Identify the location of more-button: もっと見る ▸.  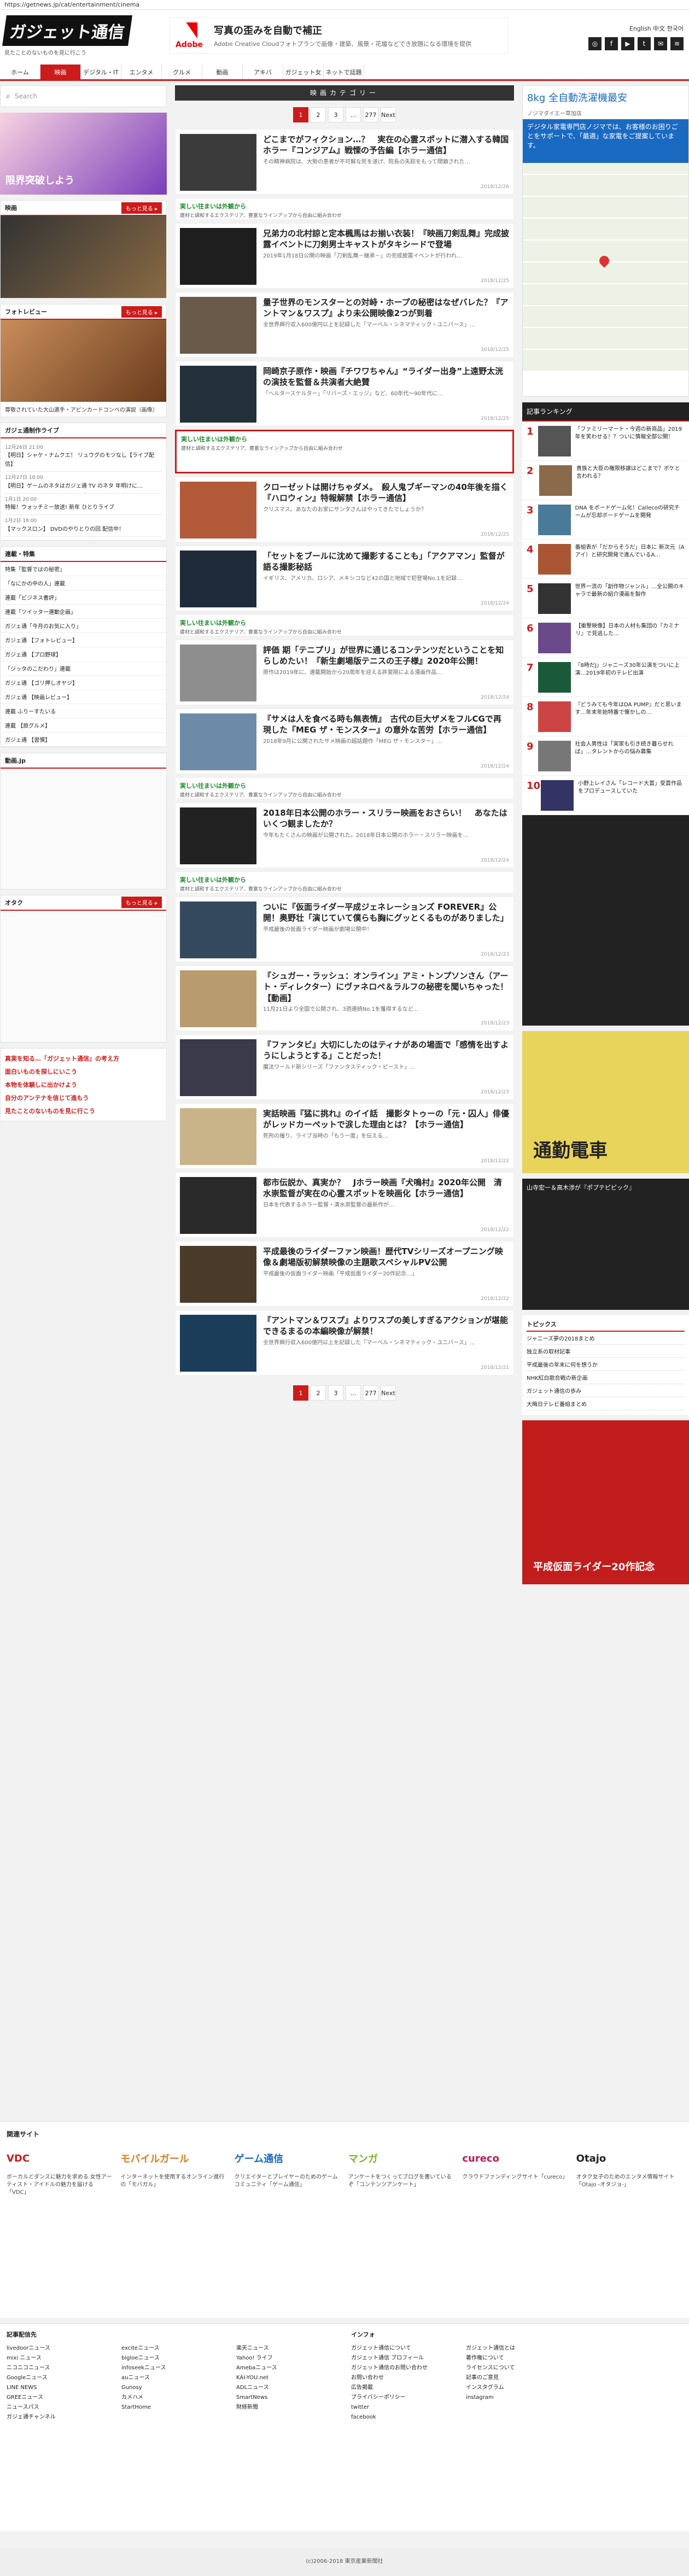
(141, 903).